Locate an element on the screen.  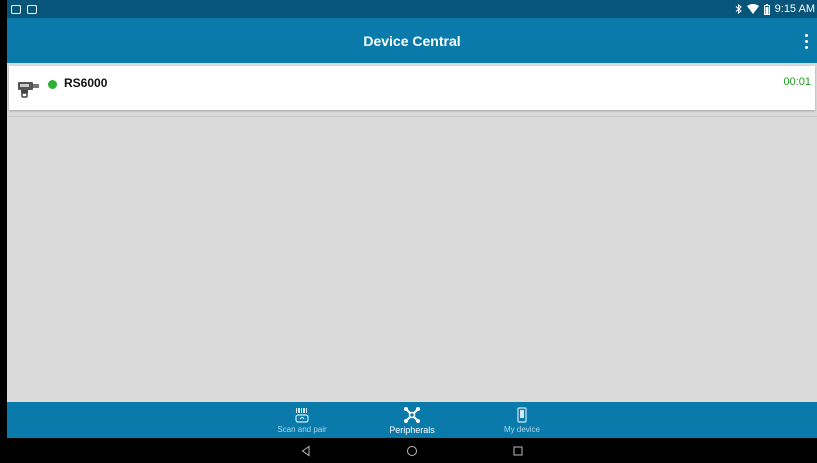
back-icon is located at coordinates (306, 451).